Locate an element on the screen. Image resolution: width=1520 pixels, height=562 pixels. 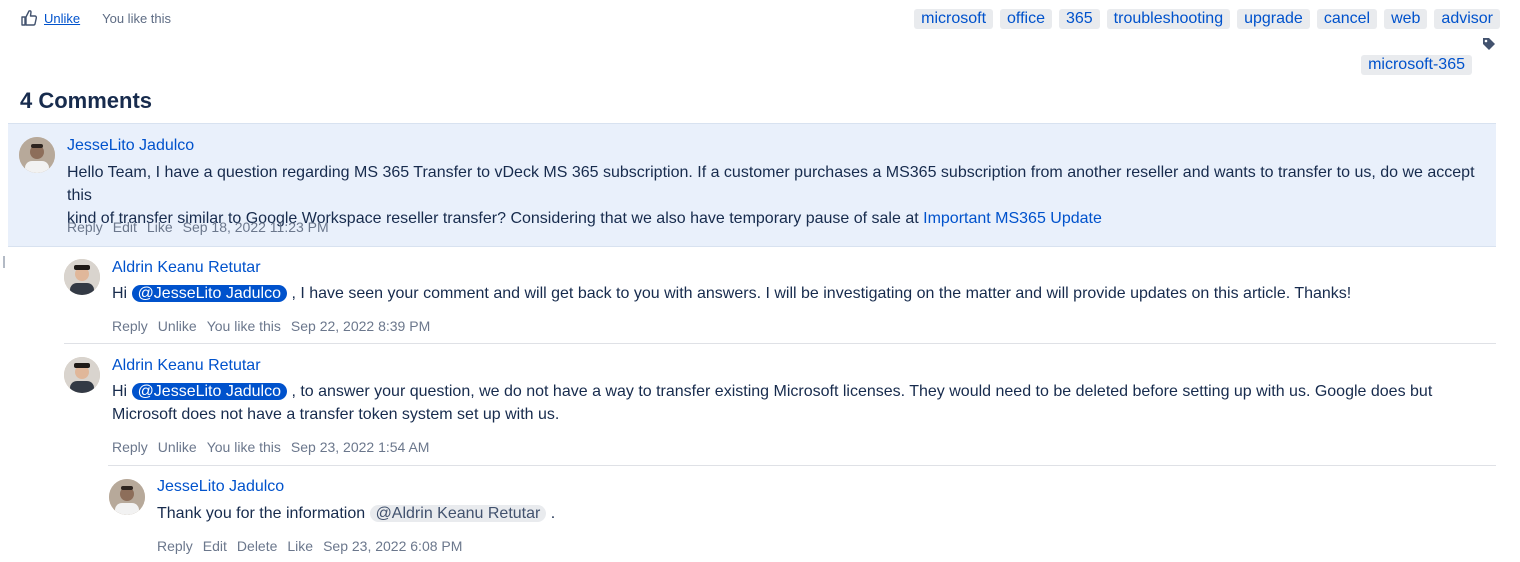
comment-link: Important MS365 Update is located at coordinates (1012, 218).